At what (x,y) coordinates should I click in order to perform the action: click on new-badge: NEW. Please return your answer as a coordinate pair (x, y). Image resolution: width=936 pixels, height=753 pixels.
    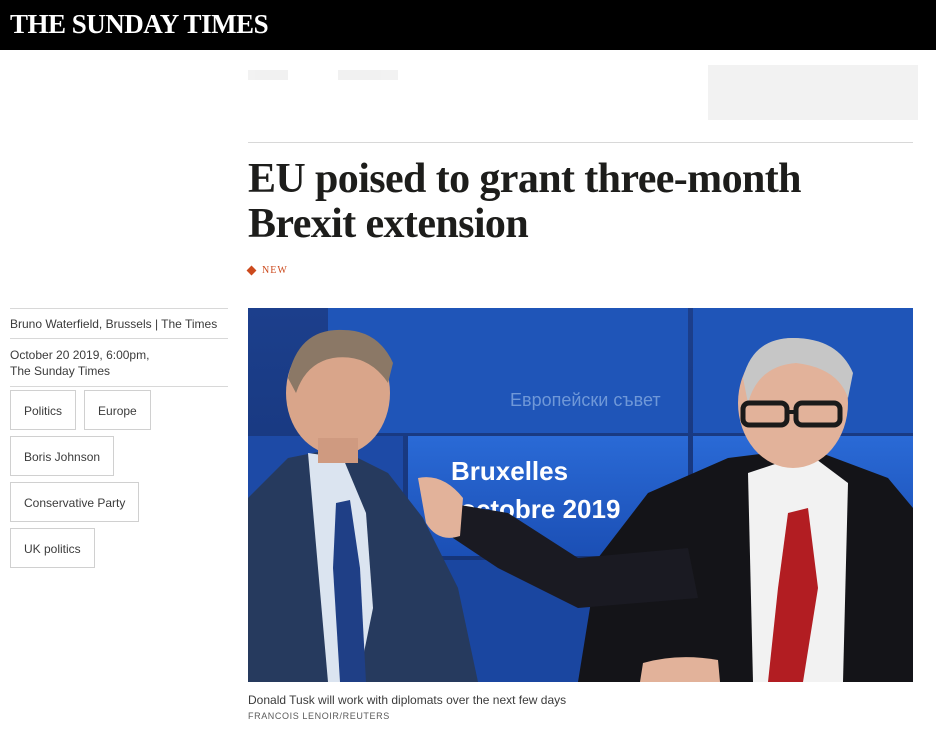
    Looking at the image, I should click on (267, 270).